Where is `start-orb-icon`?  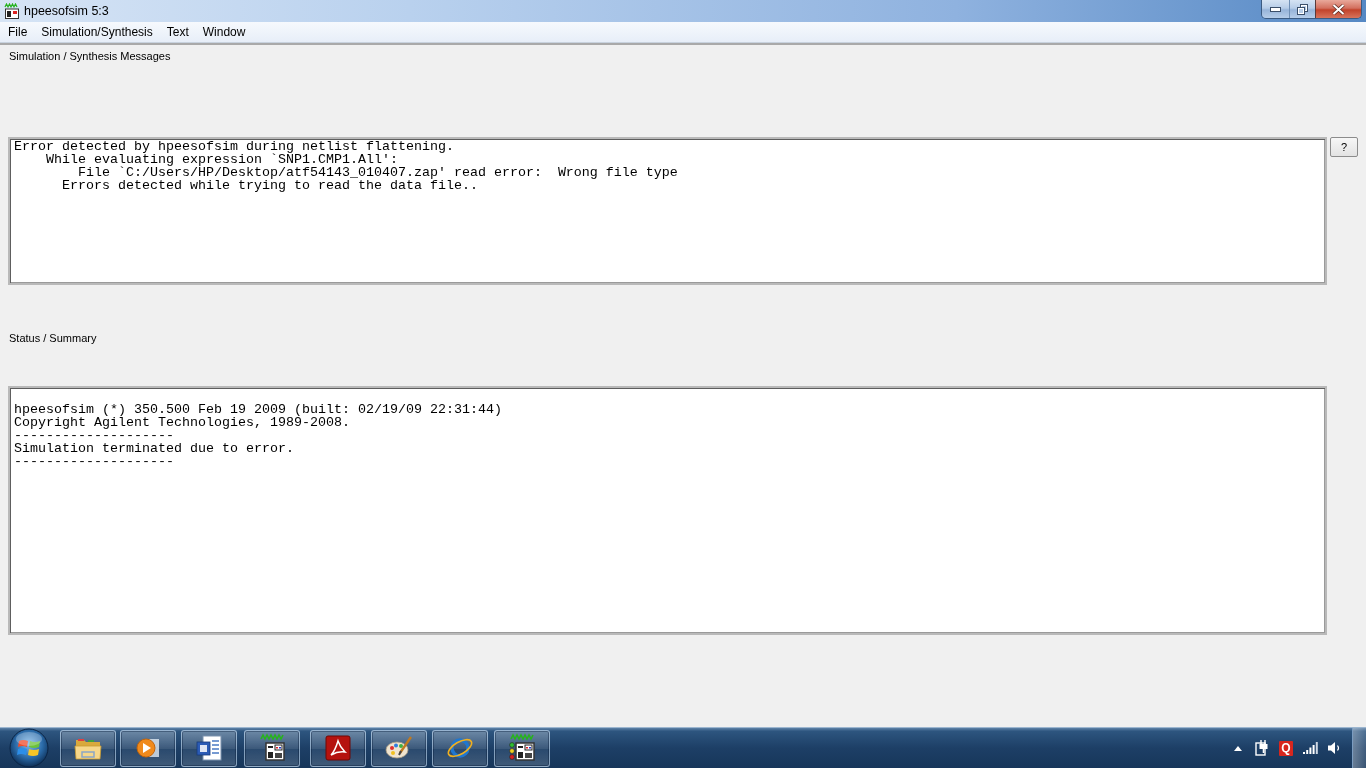 start-orb-icon is located at coordinates (29, 748).